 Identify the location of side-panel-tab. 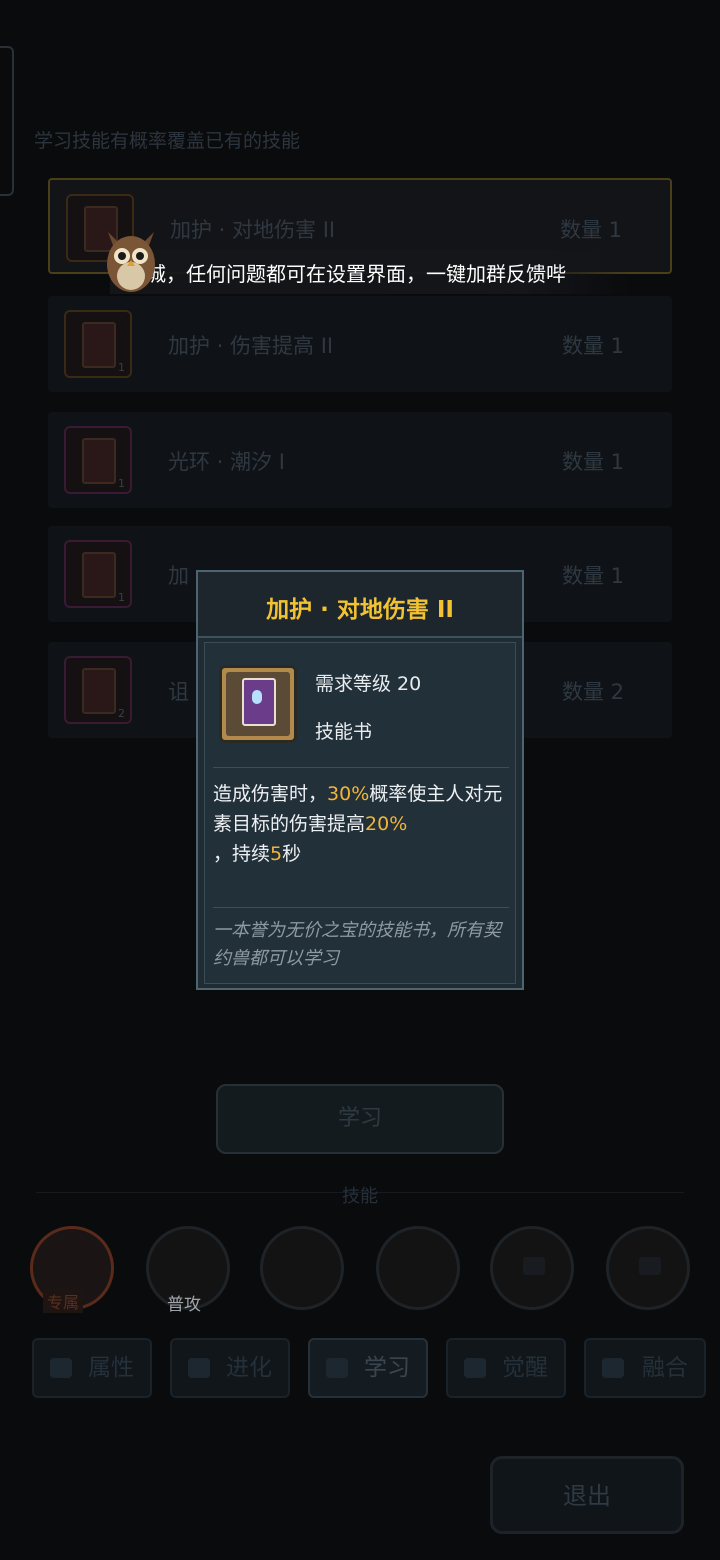
(7, 121).